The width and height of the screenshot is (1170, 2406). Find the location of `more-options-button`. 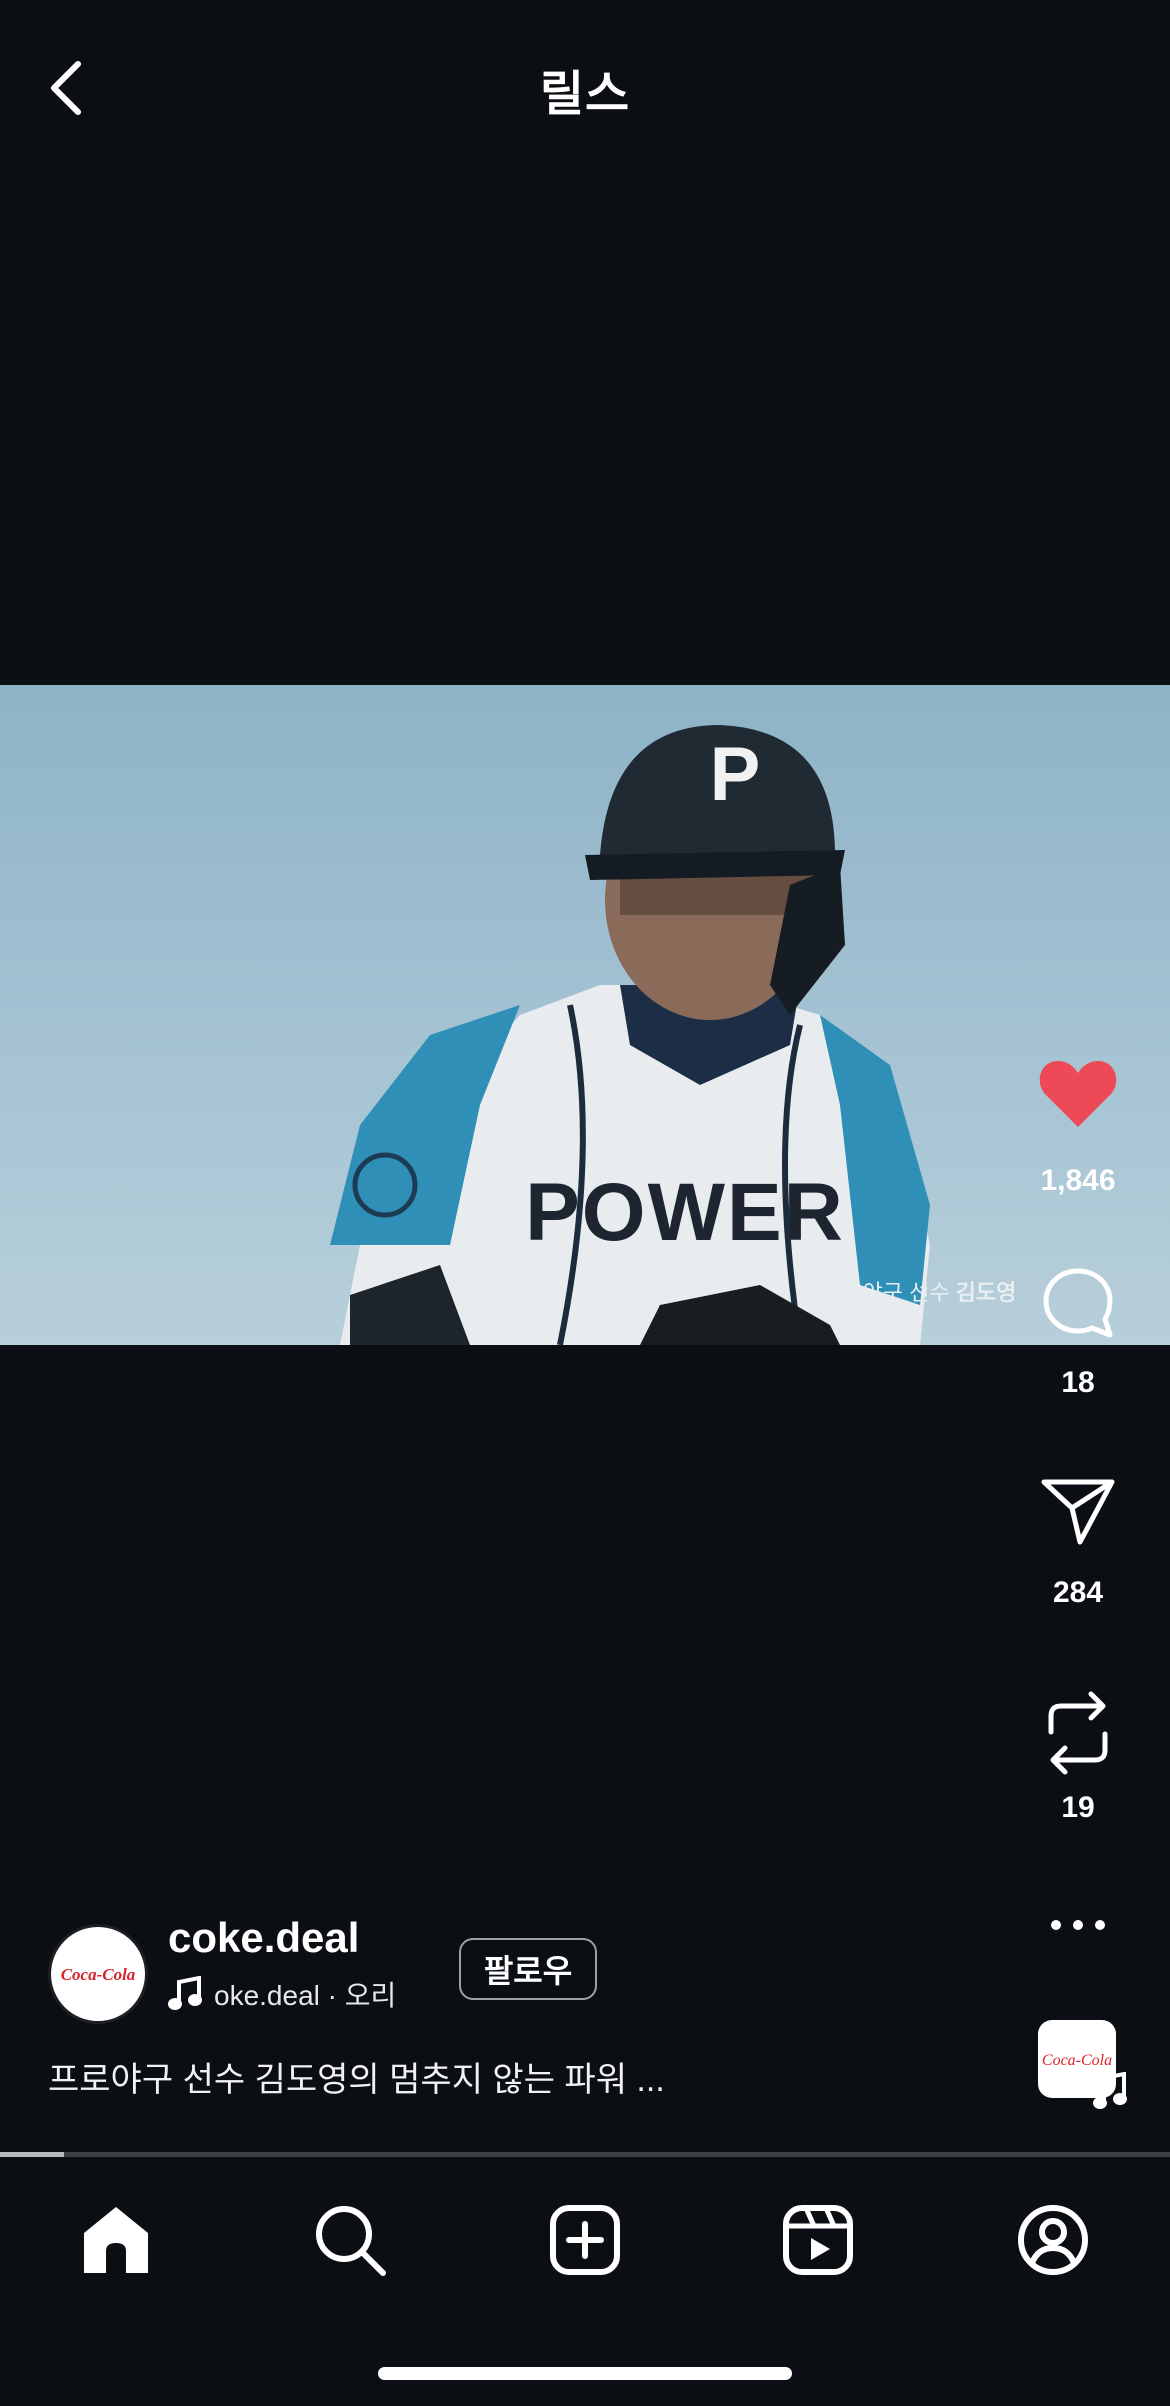

more-options-button is located at coordinates (1078, 1925).